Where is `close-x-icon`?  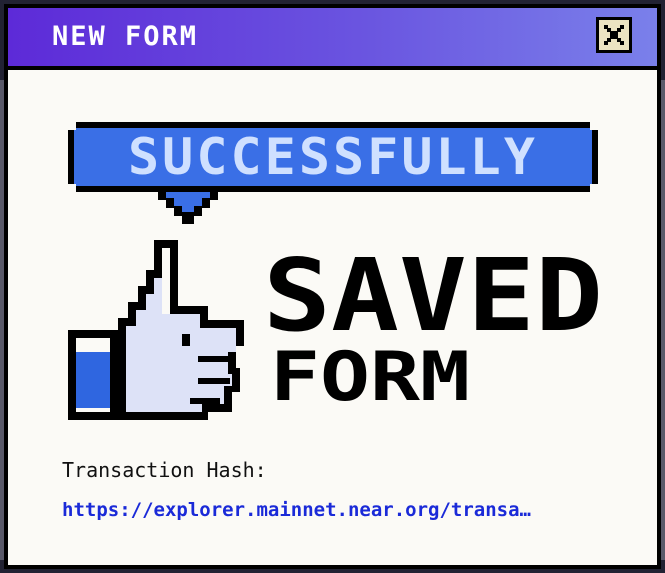
close-x-icon is located at coordinates (614, 35).